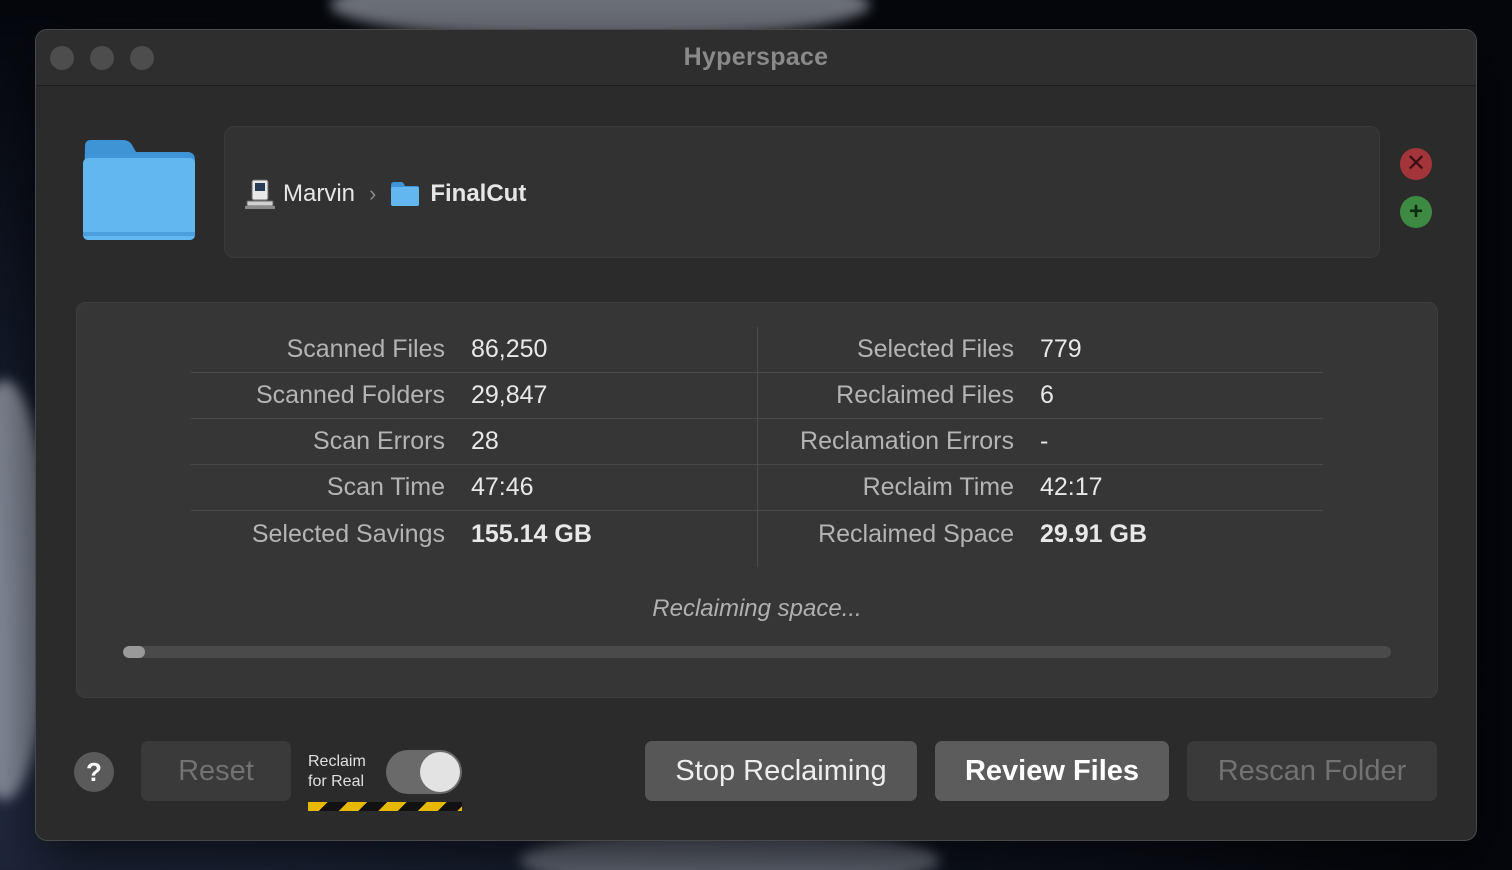 This screenshot has width=1512, height=870. What do you see at coordinates (907, 441) in the screenshot?
I see `stat-label: Reclamation Errors` at bounding box center [907, 441].